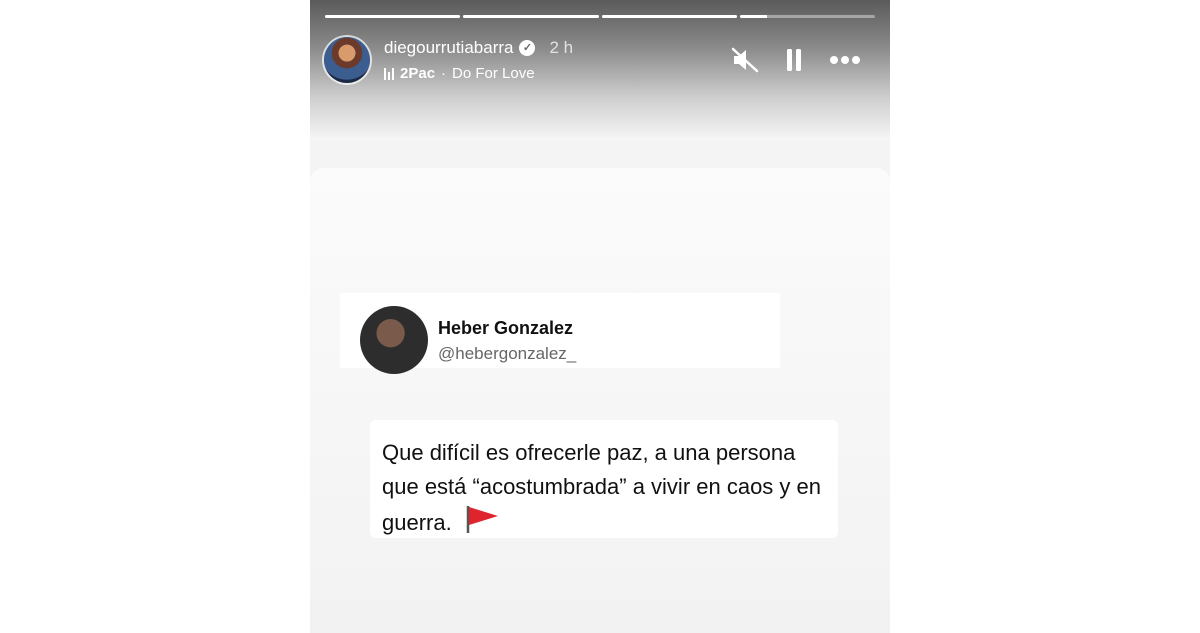 Image resolution: width=1200 pixels, height=633 pixels. I want to click on red-flag-icon, so click(482, 524).